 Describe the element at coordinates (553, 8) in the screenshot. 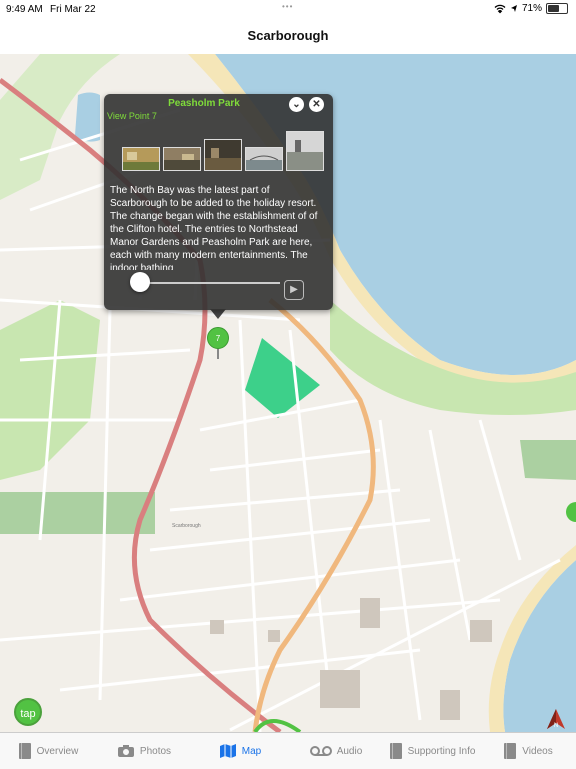

I see `battery-fill` at that location.